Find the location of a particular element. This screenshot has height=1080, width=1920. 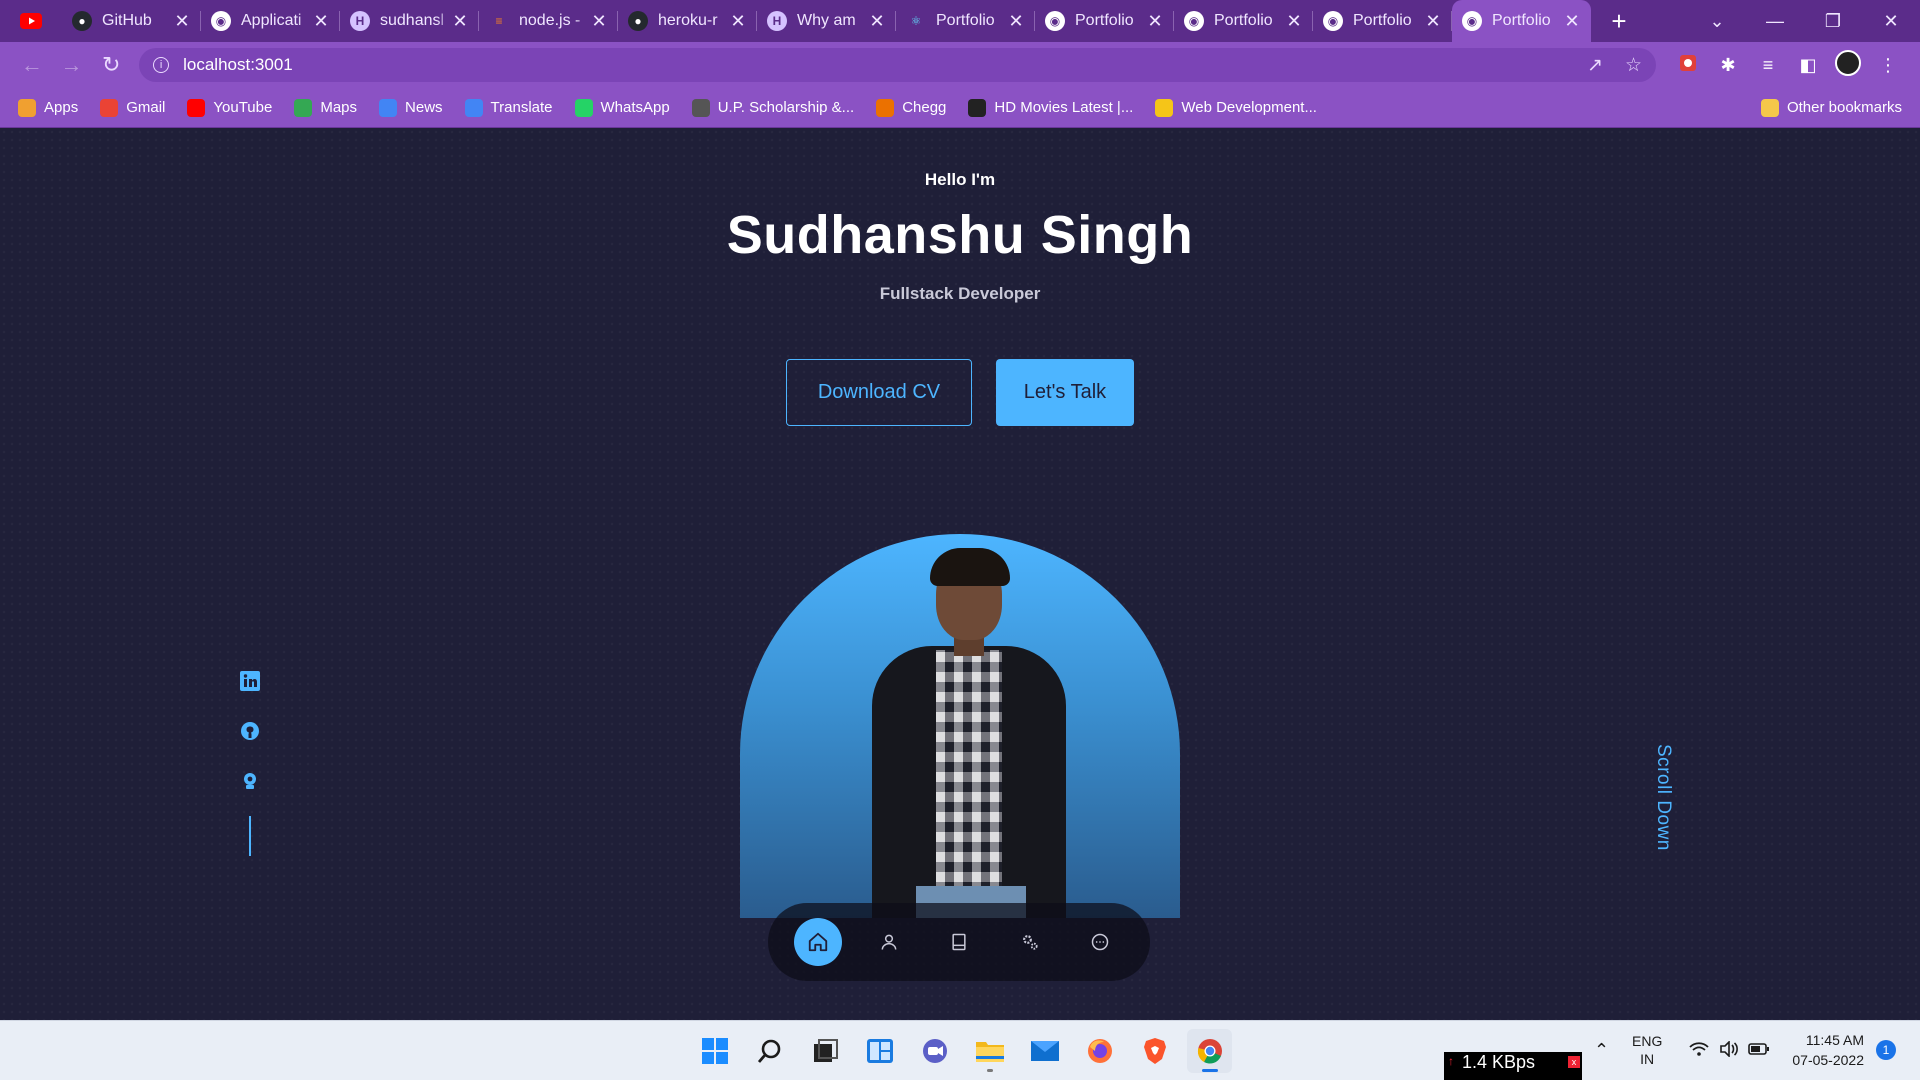

react-icon: ⚛ is located at coordinates (916, 21).